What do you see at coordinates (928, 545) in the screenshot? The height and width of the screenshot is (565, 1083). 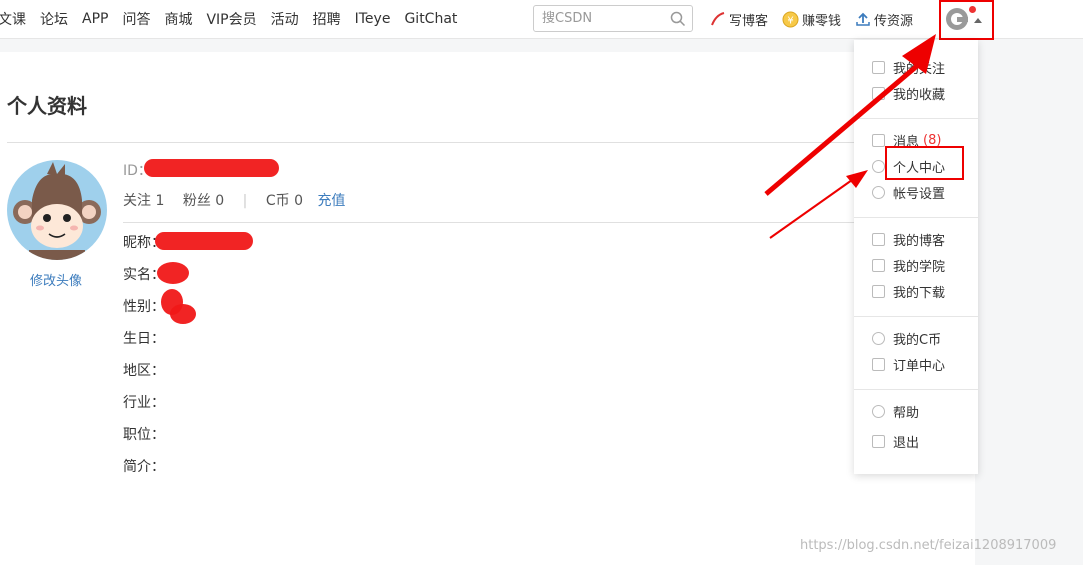 I see `watermark: https://blog.csdn.net/feizai1208917009` at bounding box center [928, 545].